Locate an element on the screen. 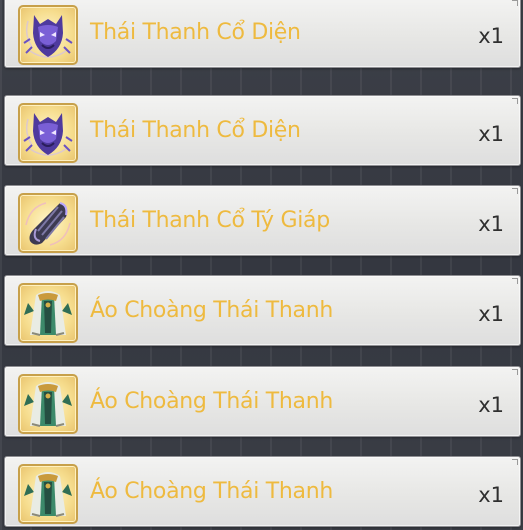 The height and width of the screenshot is (530, 523). armguard-icon is located at coordinates (48, 223).